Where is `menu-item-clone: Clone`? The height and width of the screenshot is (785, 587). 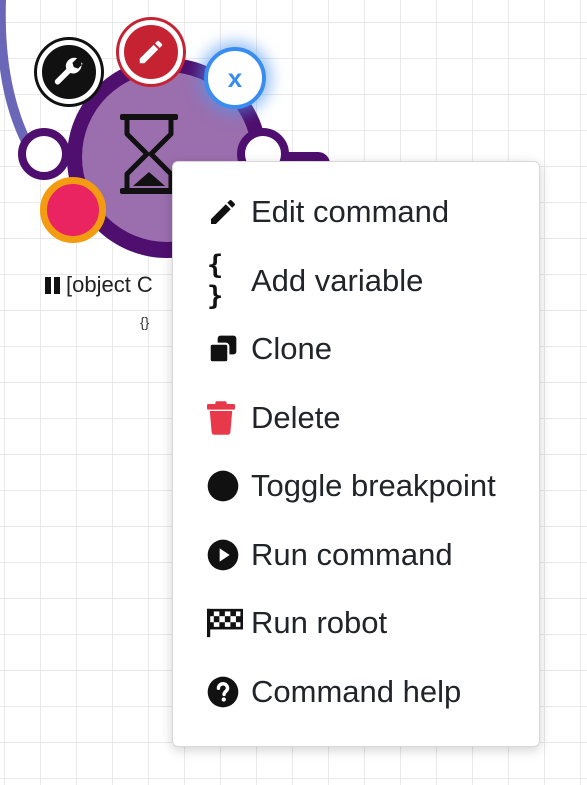
menu-item-clone: Clone is located at coordinates (356, 349).